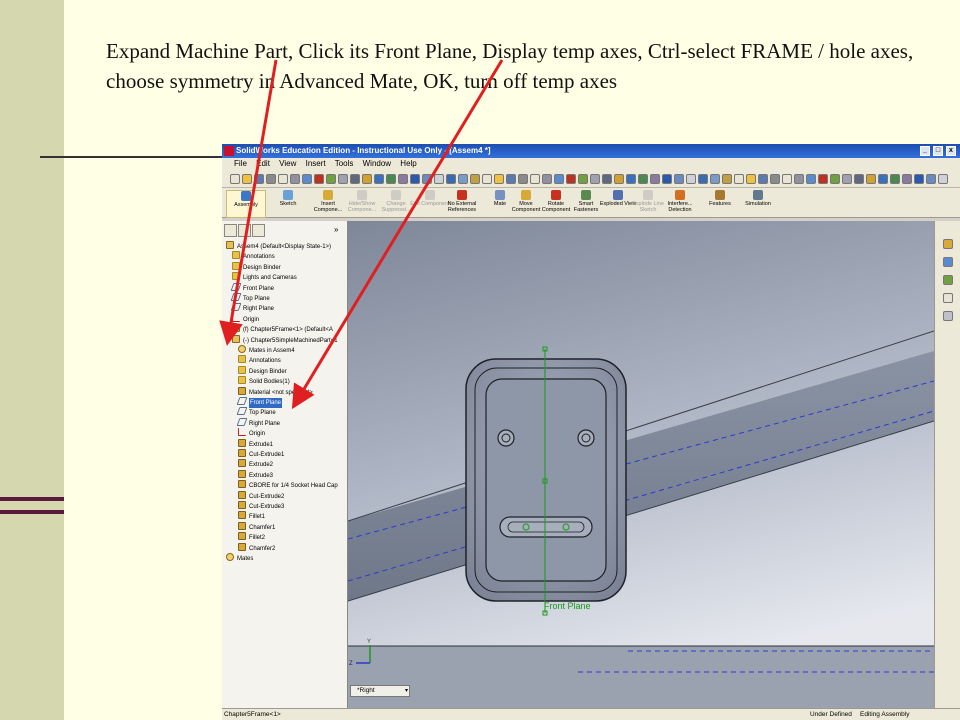 This screenshot has height=720, width=960. I want to click on annotation-overlay, so click(361, 234).